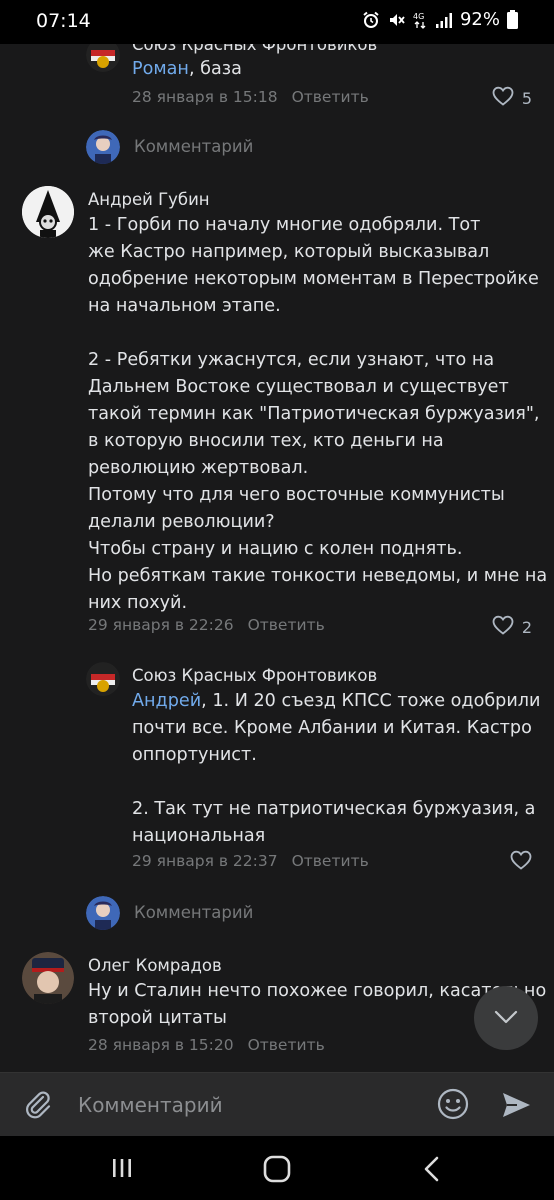 The height and width of the screenshot is (1200, 554). What do you see at coordinates (63, 21) in the screenshot?
I see `status-time: 07:14` at bounding box center [63, 21].